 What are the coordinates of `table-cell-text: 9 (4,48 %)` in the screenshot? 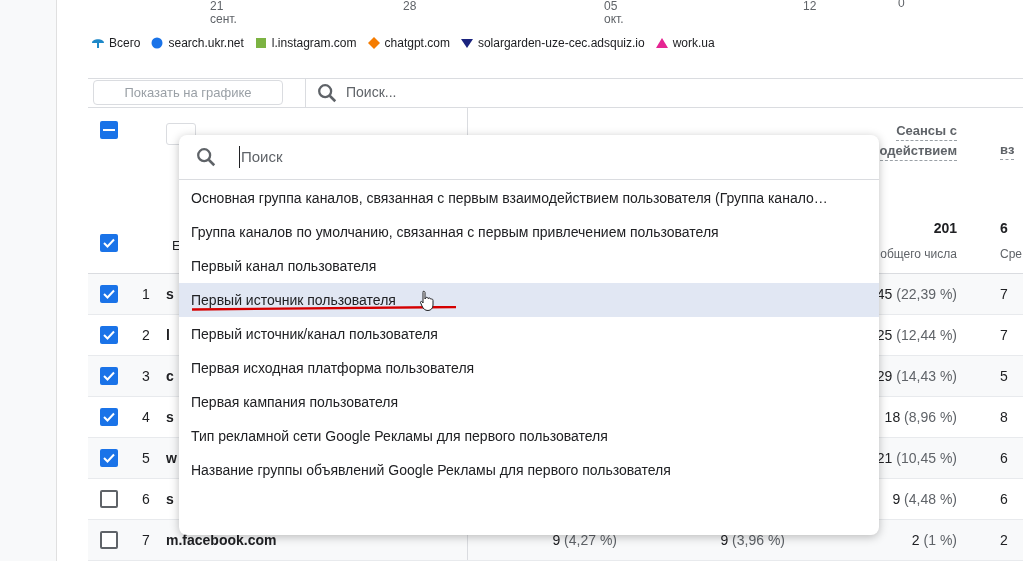 It's located at (924, 499).